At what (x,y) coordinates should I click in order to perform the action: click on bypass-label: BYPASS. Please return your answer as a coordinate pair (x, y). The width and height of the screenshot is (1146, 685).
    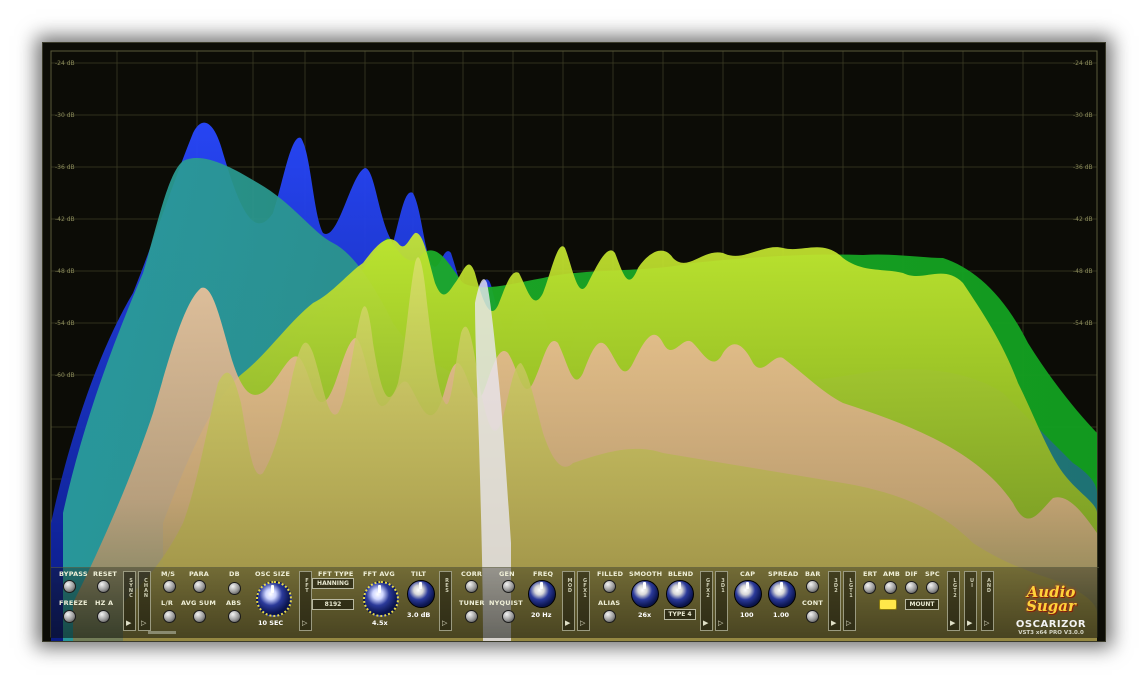
    Looking at the image, I should click on (73, 574).